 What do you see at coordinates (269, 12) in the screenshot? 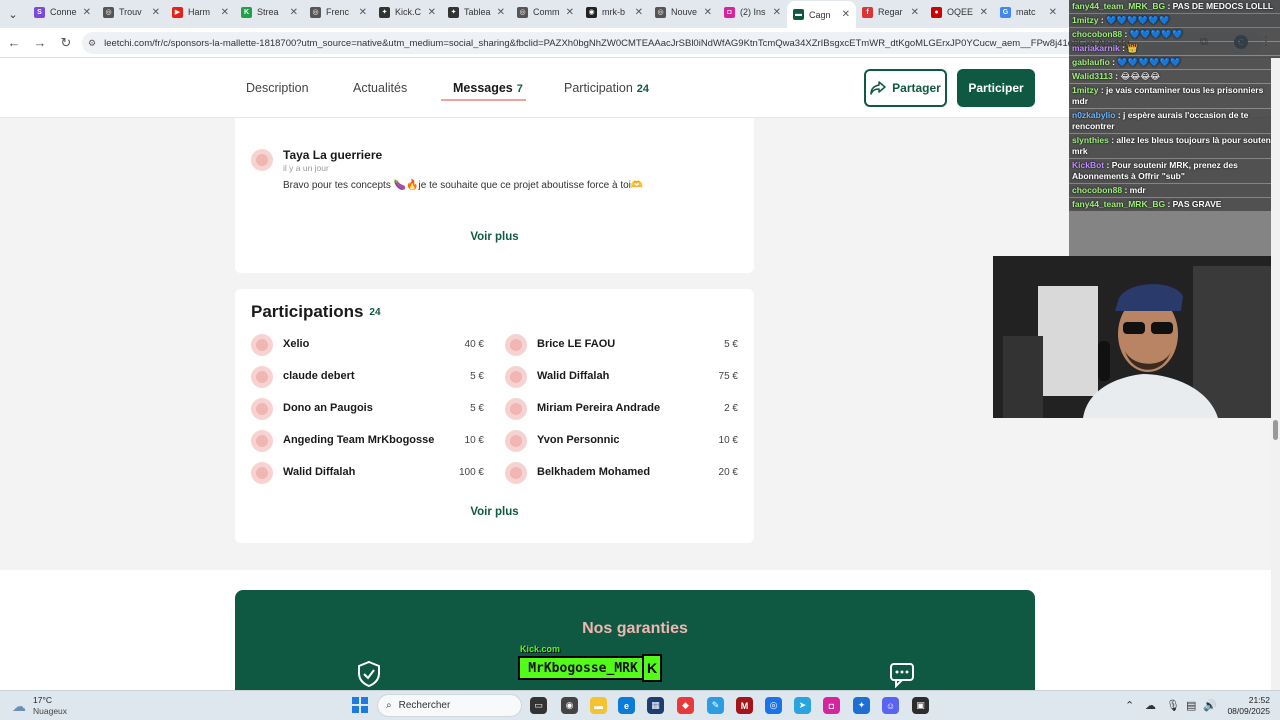
I see `browser-tab: K Strea ✕` at bounding box center [269, 12].